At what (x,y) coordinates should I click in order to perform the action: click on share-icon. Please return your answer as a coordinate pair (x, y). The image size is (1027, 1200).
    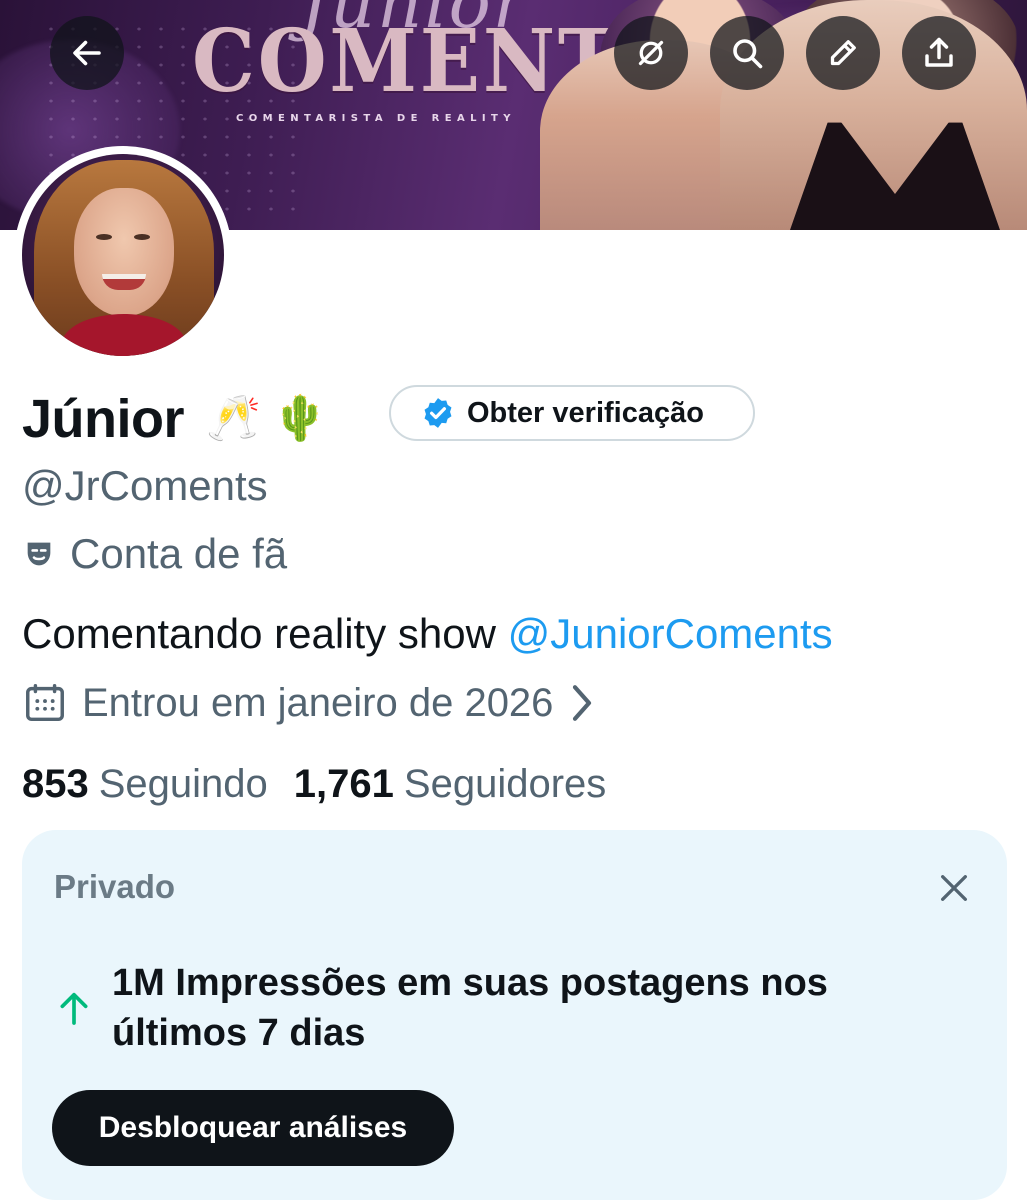
    Looking at the image, I should click on (939, 52).